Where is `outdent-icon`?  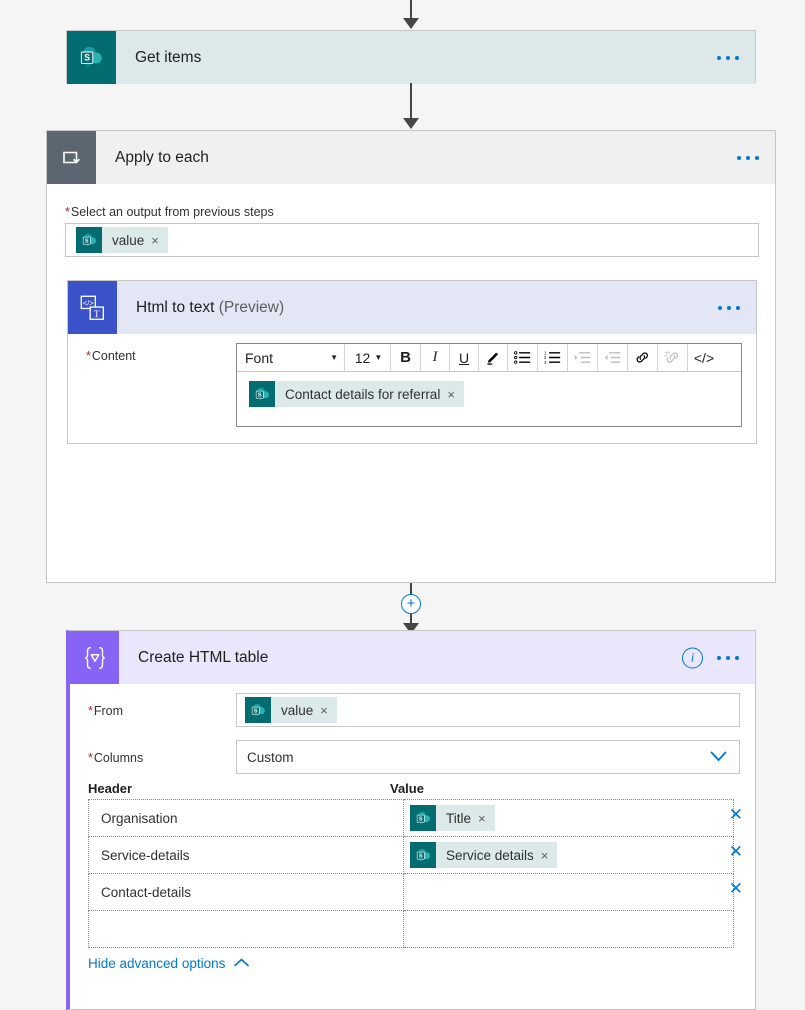
outdent-icon is located at coordinates (613, 357).